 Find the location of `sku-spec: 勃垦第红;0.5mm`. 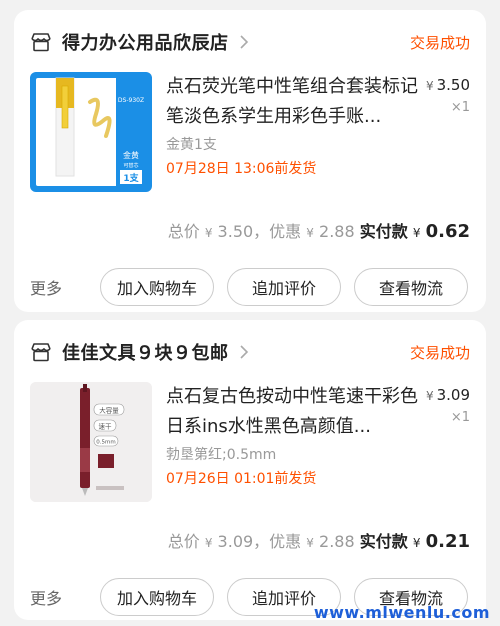

sku-spec: 勃垦第红;0.5mm is located at coordinates (221, 455).